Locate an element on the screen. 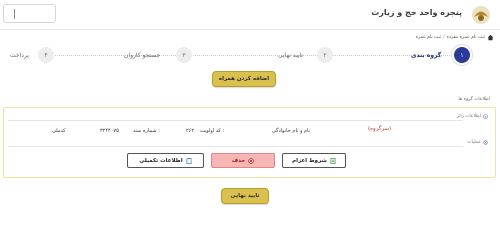  pilgrim-info-label: اطلاعات زائر is located at coordinates (472, 116).